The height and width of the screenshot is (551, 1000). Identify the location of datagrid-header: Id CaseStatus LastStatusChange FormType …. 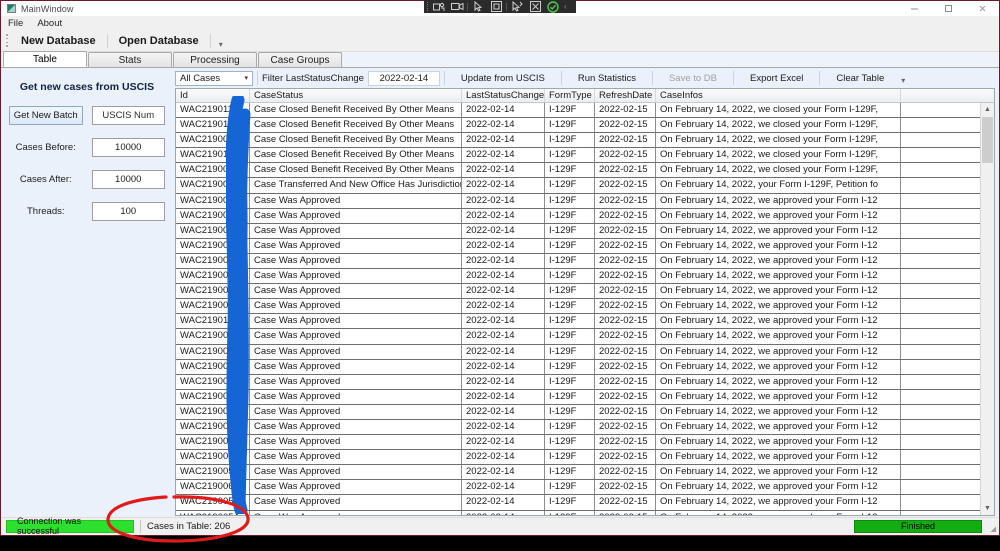
(585, 96).